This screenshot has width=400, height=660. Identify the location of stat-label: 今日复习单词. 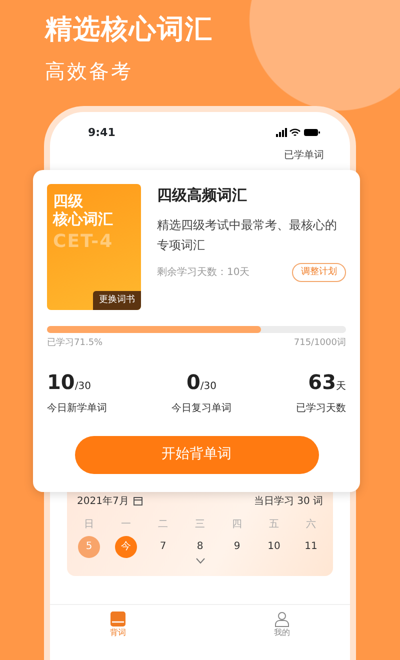
(202, 409).